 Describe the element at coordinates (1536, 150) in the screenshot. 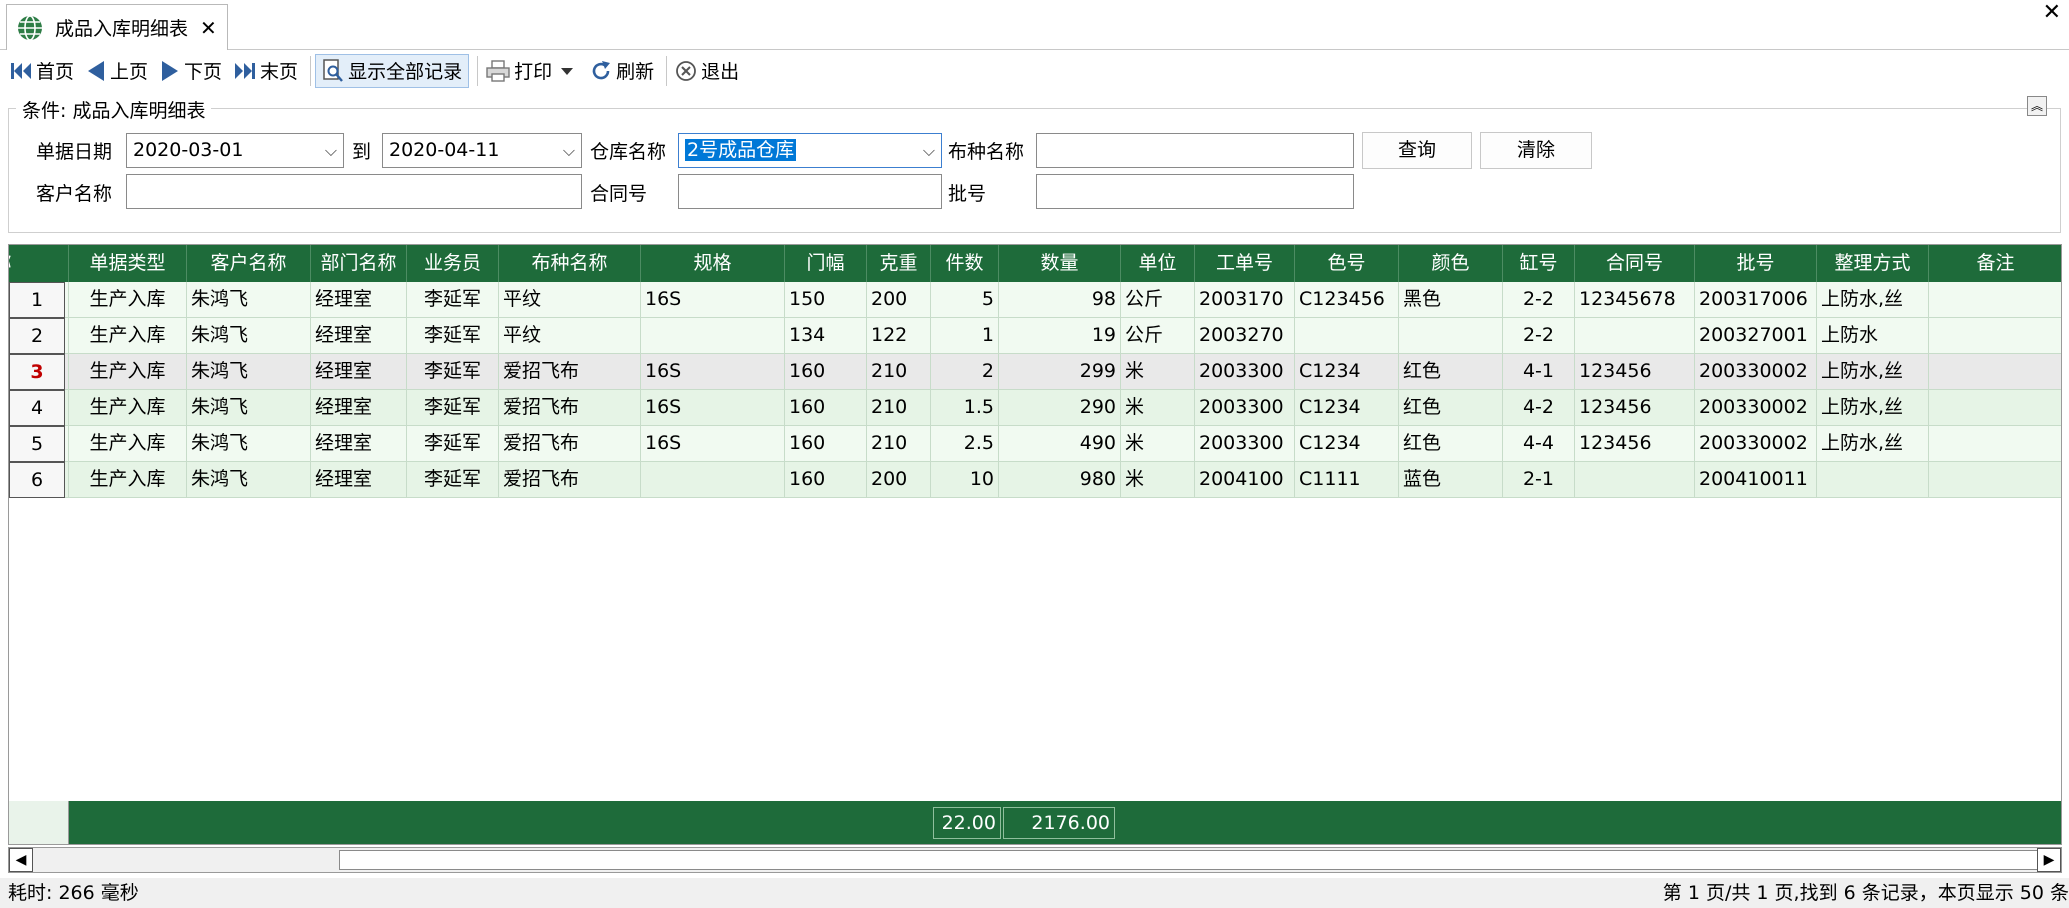

I see `clear-button: 清除` at that location.